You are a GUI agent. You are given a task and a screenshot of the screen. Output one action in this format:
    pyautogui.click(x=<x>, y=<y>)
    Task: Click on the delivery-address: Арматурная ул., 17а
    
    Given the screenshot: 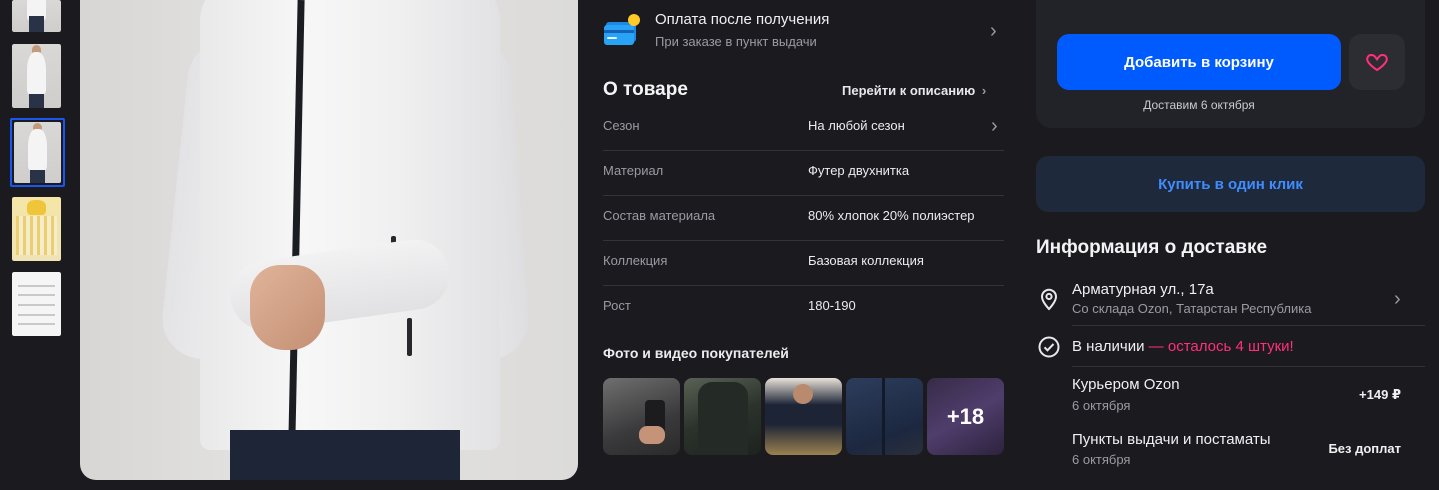 What is the action you would take?
    pyautogui.click(x=1143, y=289)
    